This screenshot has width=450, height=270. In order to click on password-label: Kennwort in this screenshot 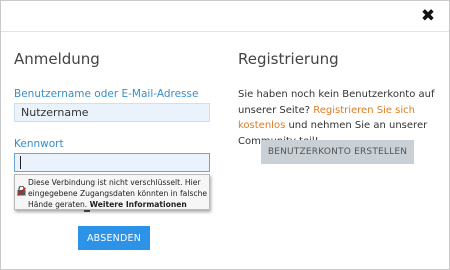, I will do `click(39, 144)`.